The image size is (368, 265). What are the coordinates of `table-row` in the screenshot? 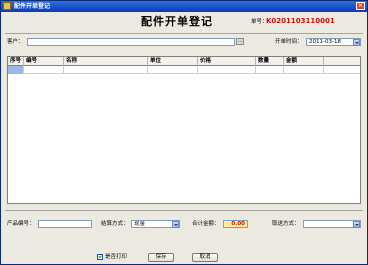 It's located at (184, 70).